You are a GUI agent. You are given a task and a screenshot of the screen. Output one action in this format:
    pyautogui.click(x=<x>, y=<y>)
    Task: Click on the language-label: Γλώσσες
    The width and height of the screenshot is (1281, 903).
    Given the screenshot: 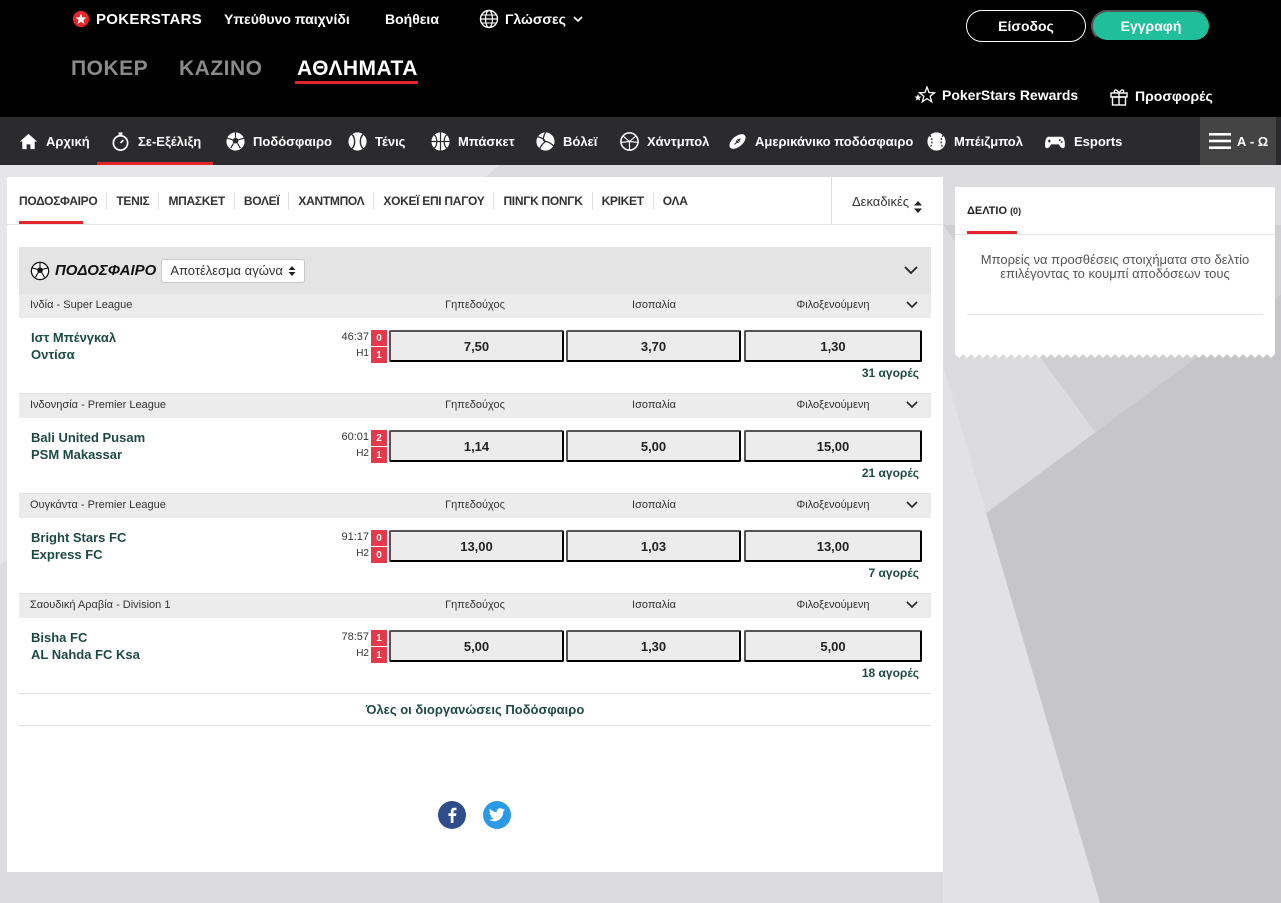 What is the action you would take?
    pyautogui.click(x=535, y=19)
    